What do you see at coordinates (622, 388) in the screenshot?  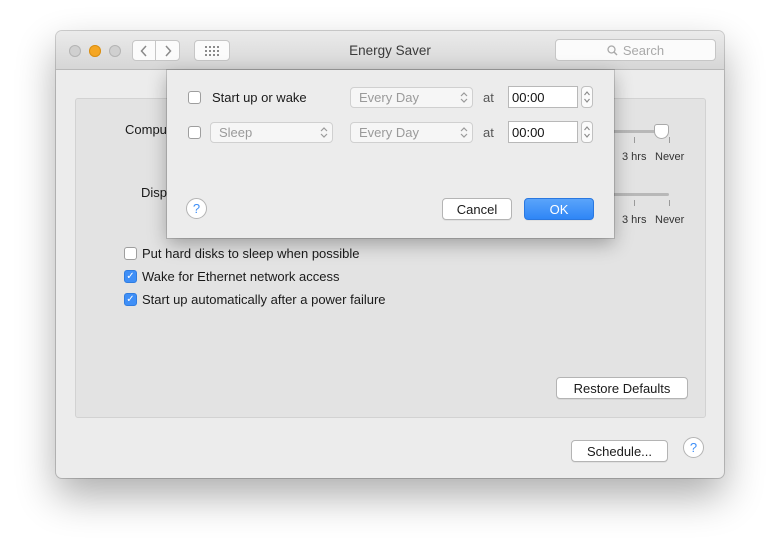 I see `restore-defaults-button: Restore Defaults` at bounding box center [622, 388].